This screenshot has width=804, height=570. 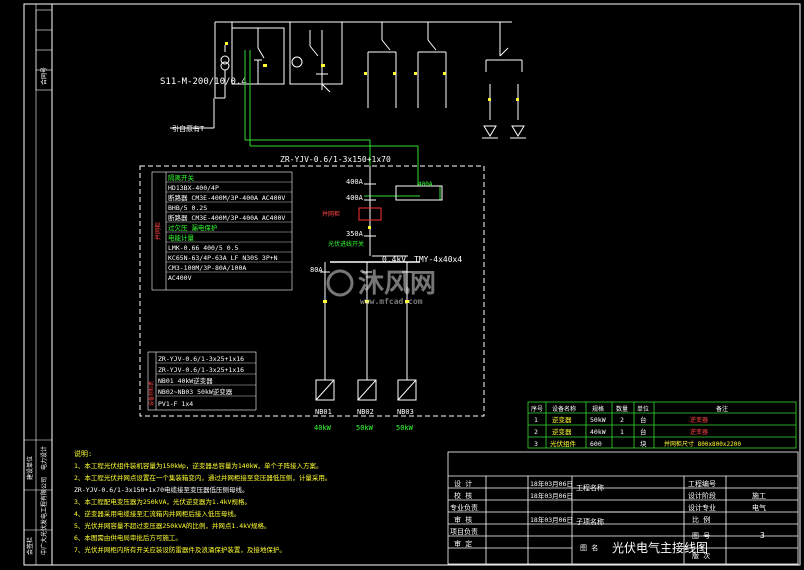 What do you see at coordinates (702, 507) in the screenshot?
I see `tb-specialty: 设计专业` at bounding box center [702, 507].